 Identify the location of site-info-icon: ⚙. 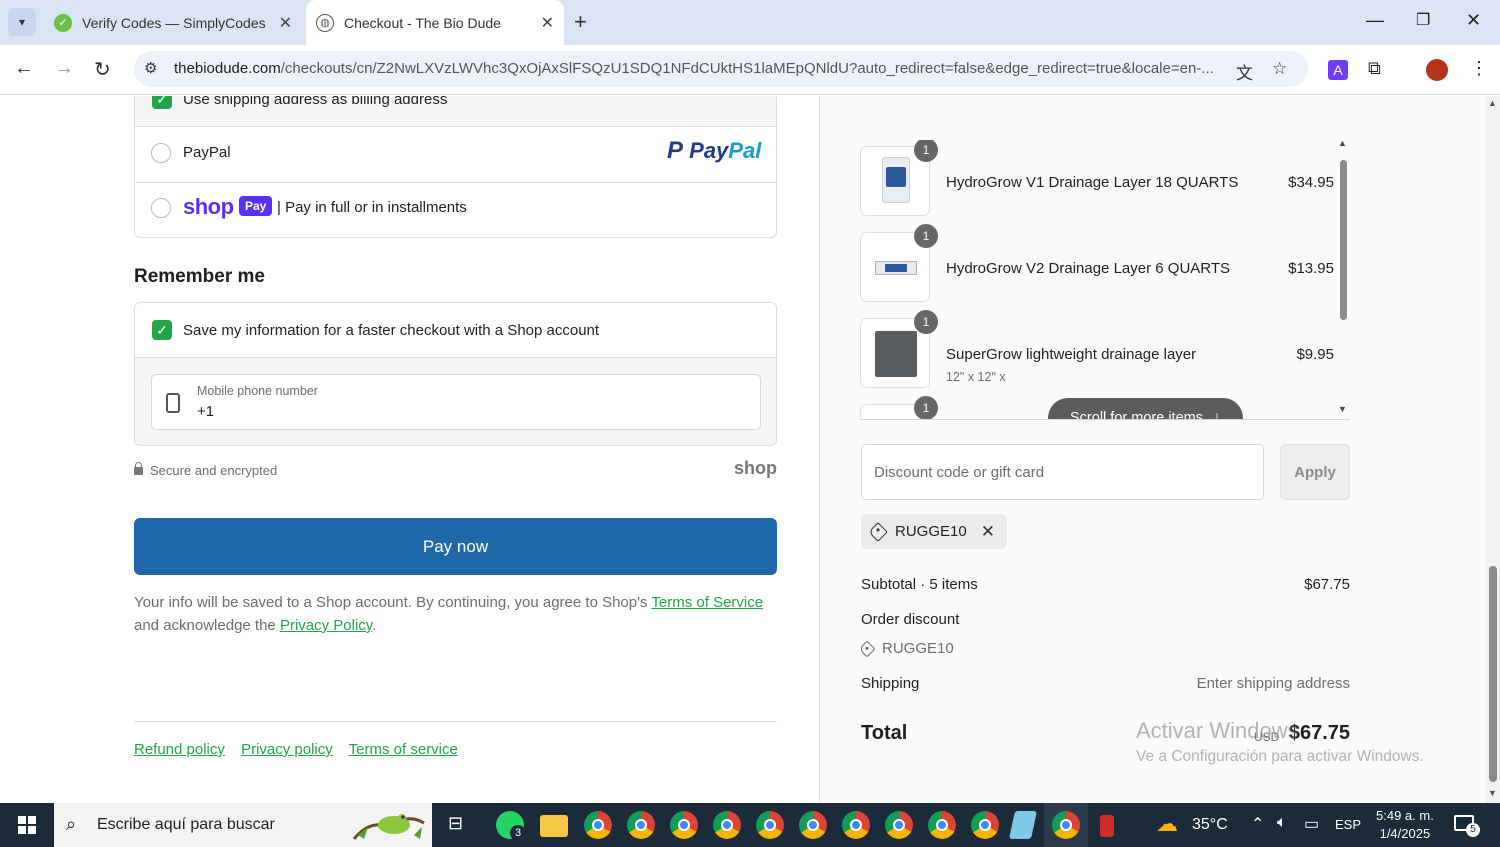
(150, 68).